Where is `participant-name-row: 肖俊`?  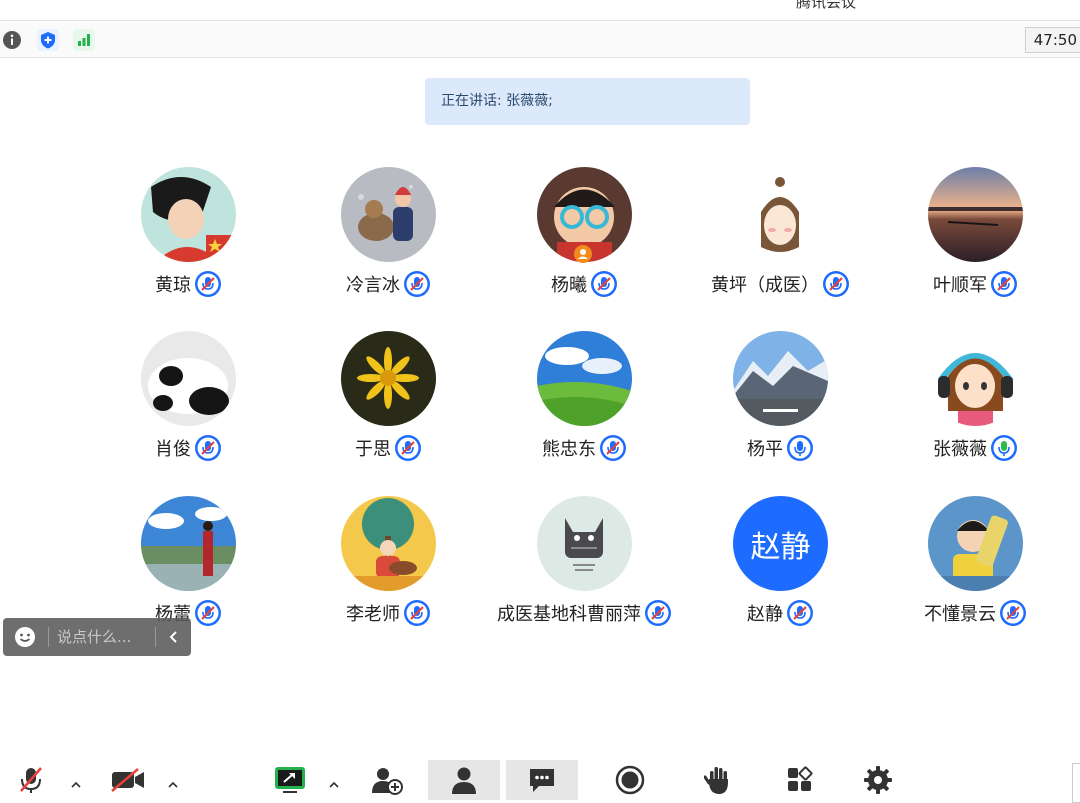
participant-name-row: 肖俊 is located at coordinates (188, 448).